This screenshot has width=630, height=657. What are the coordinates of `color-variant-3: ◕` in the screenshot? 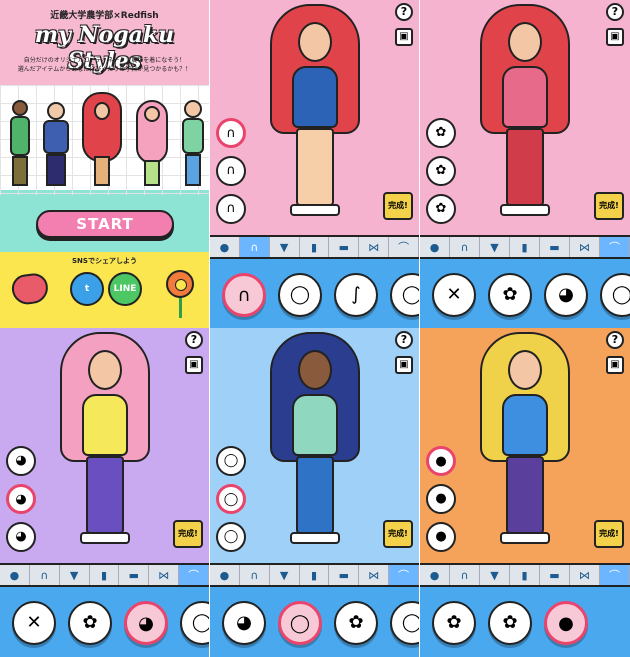 It's located at (21, 537).